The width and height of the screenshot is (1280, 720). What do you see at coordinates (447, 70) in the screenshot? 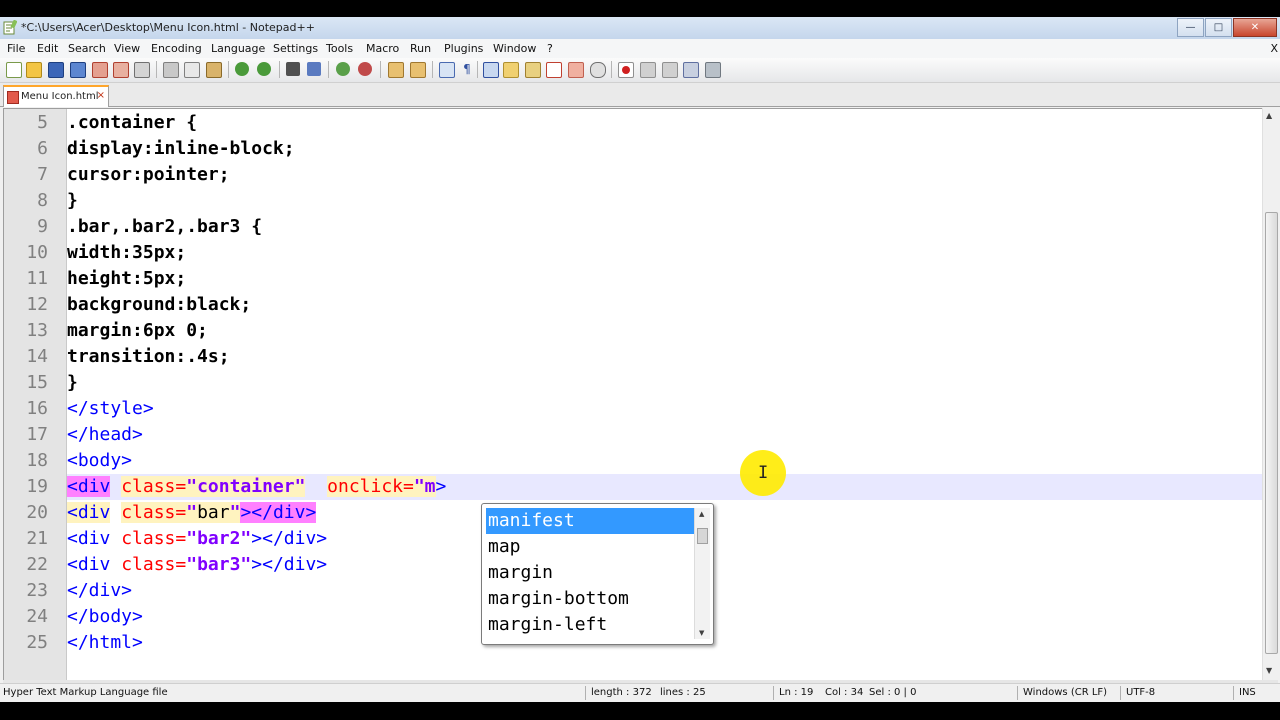
I see `word-wrap-icon` at bounding box center [447, 70].